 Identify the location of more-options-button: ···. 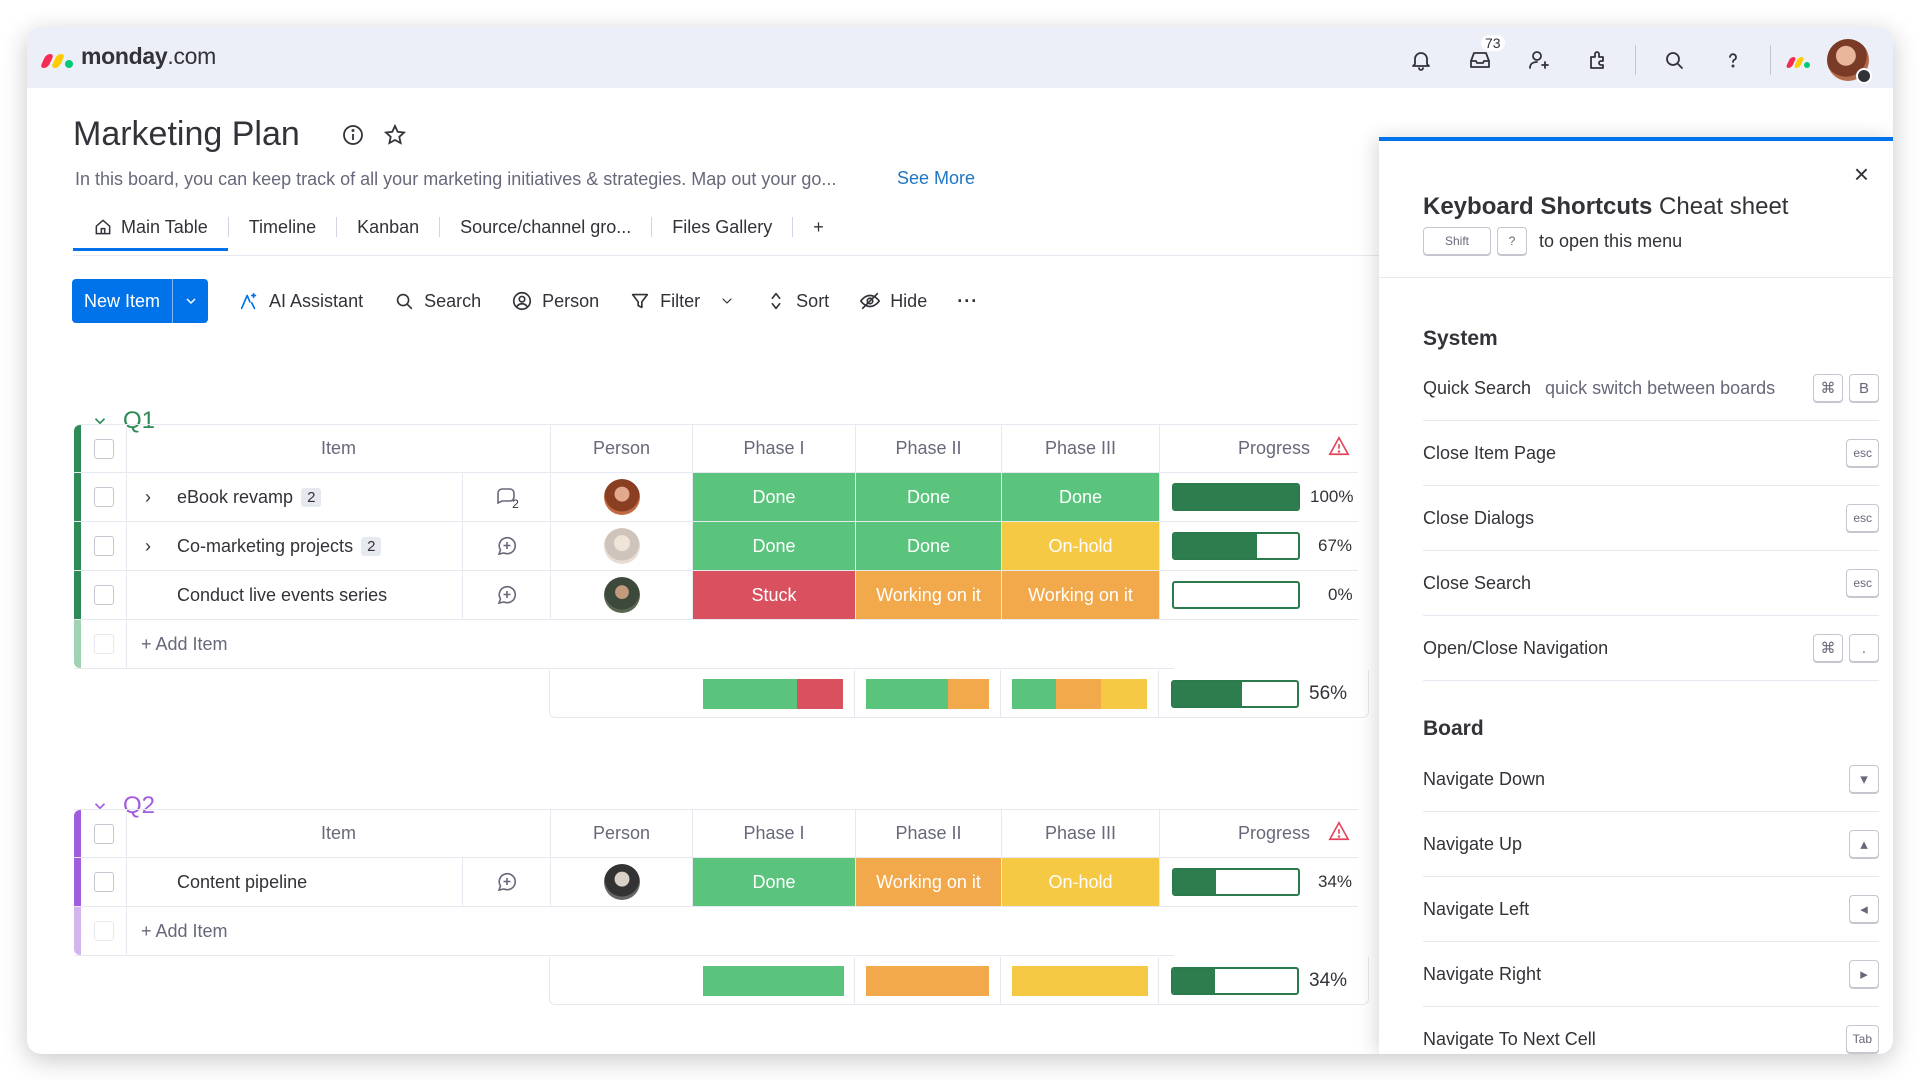
(967, 301).